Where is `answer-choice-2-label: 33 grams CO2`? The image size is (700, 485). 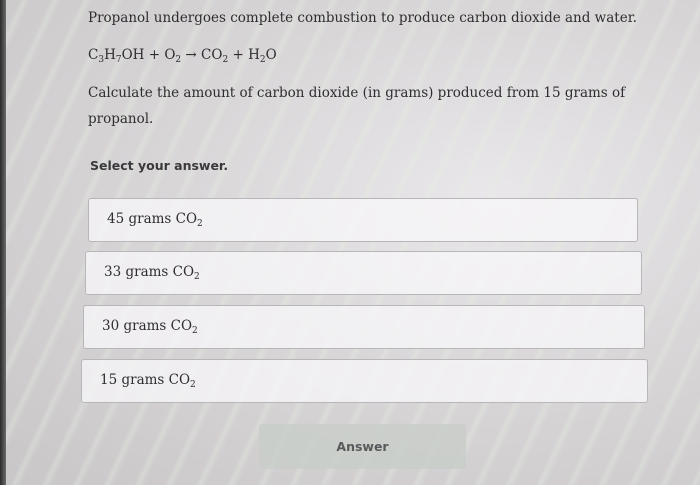 answer-choice-2-label: 33 grams CO2 is located at coordinates (152, 273).